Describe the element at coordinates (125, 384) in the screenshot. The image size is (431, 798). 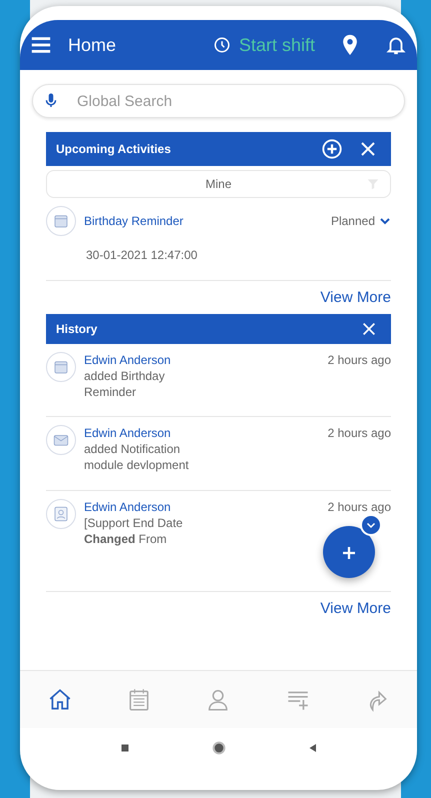
I see `history-text: added Birthday Reminder` at that location.